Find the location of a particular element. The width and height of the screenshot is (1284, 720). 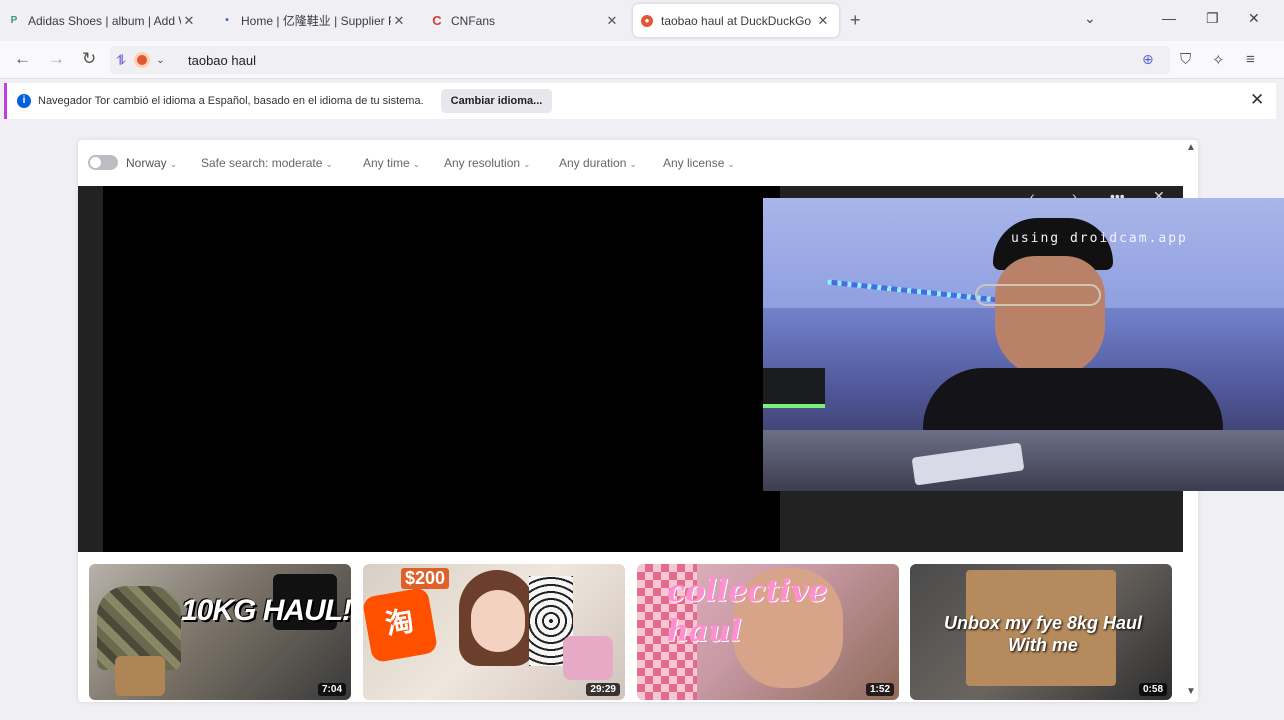

region-toggle is located at coordinates (103, 162).